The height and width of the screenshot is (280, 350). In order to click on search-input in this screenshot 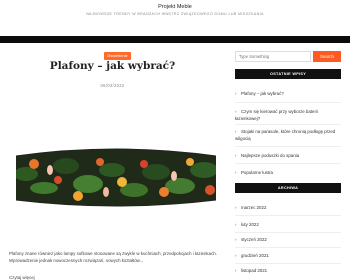, I will do `click(273, 56)`.